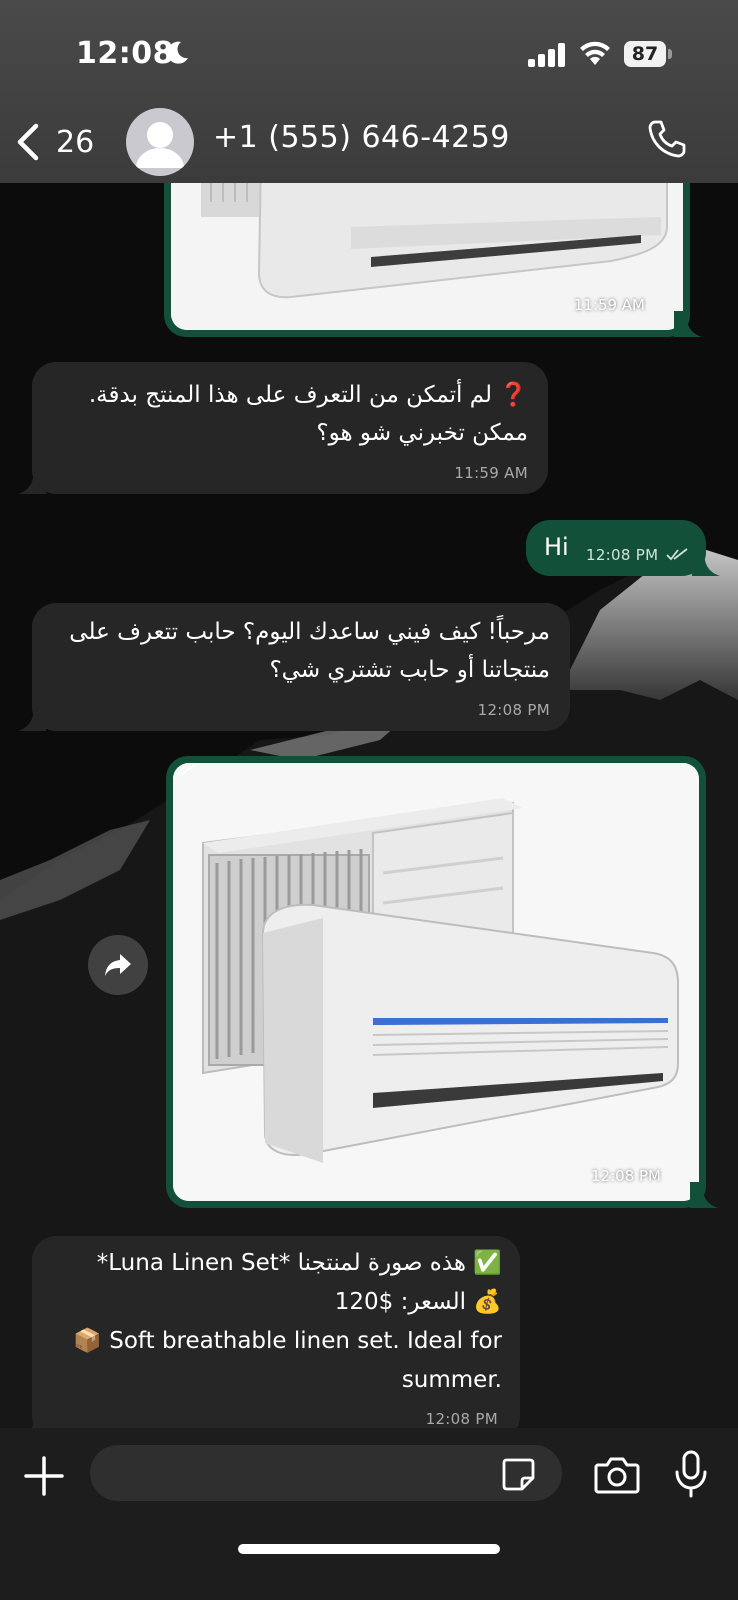  I want to click on message-input-bar, so click(369, 1514).